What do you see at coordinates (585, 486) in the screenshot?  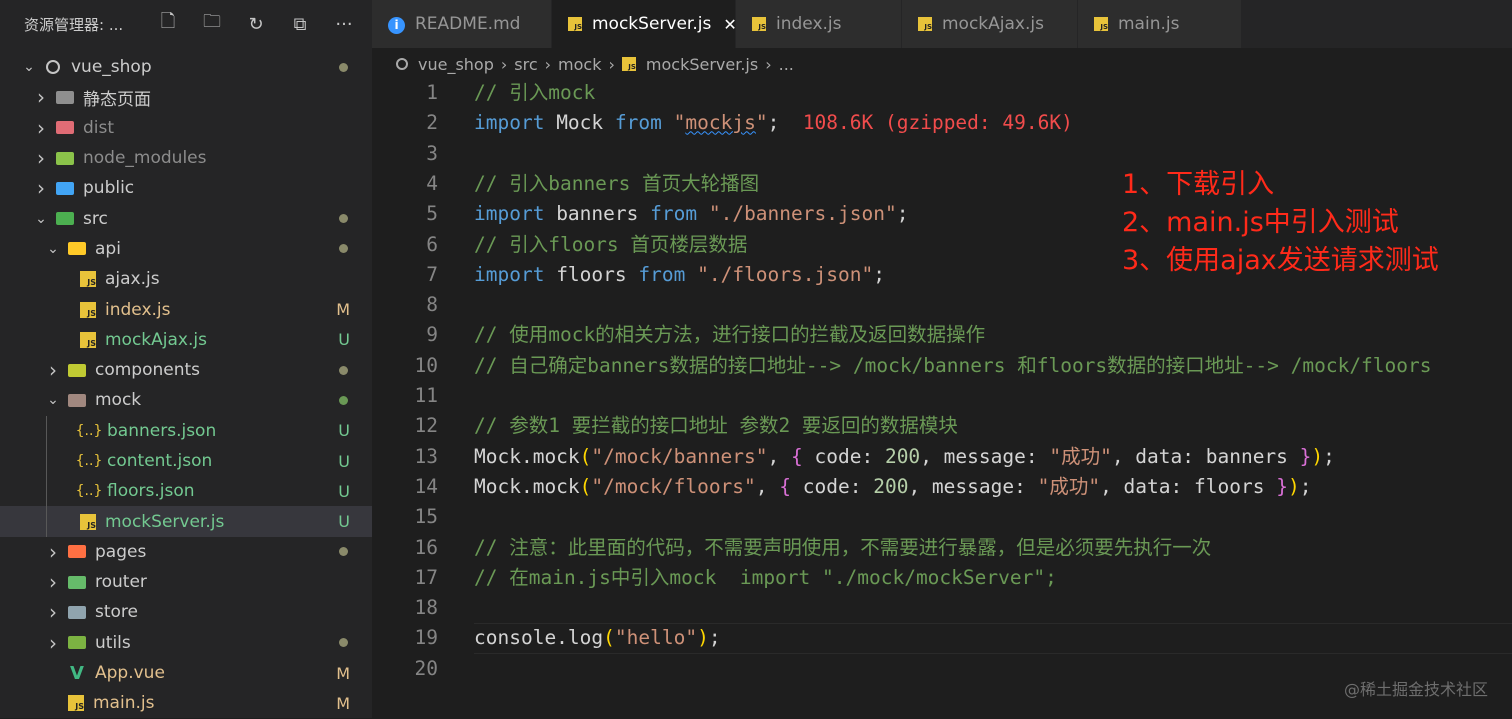 I see `code-token: (` at bounding box center [585, 486].